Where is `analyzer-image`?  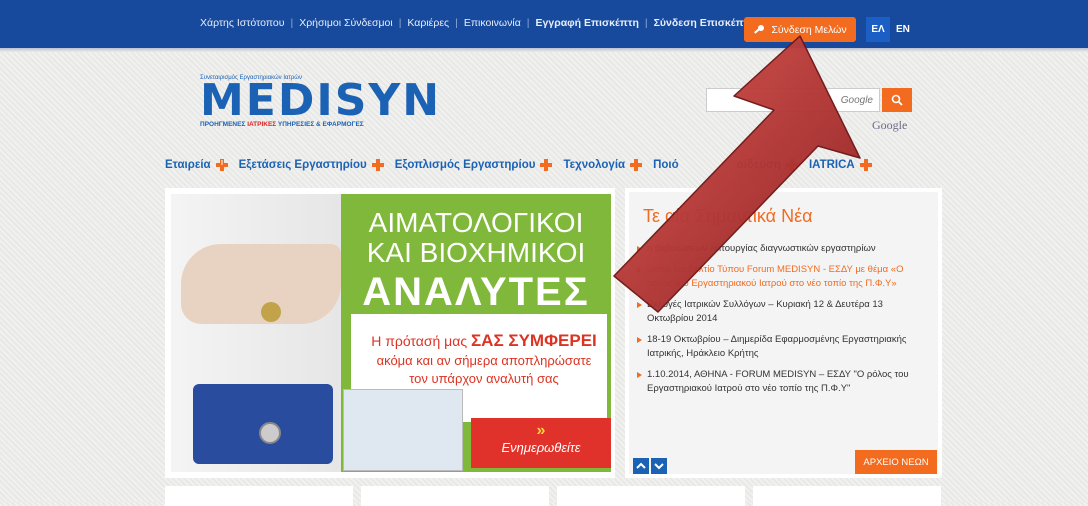
analyzer-image is located at coordinates (403, 430).